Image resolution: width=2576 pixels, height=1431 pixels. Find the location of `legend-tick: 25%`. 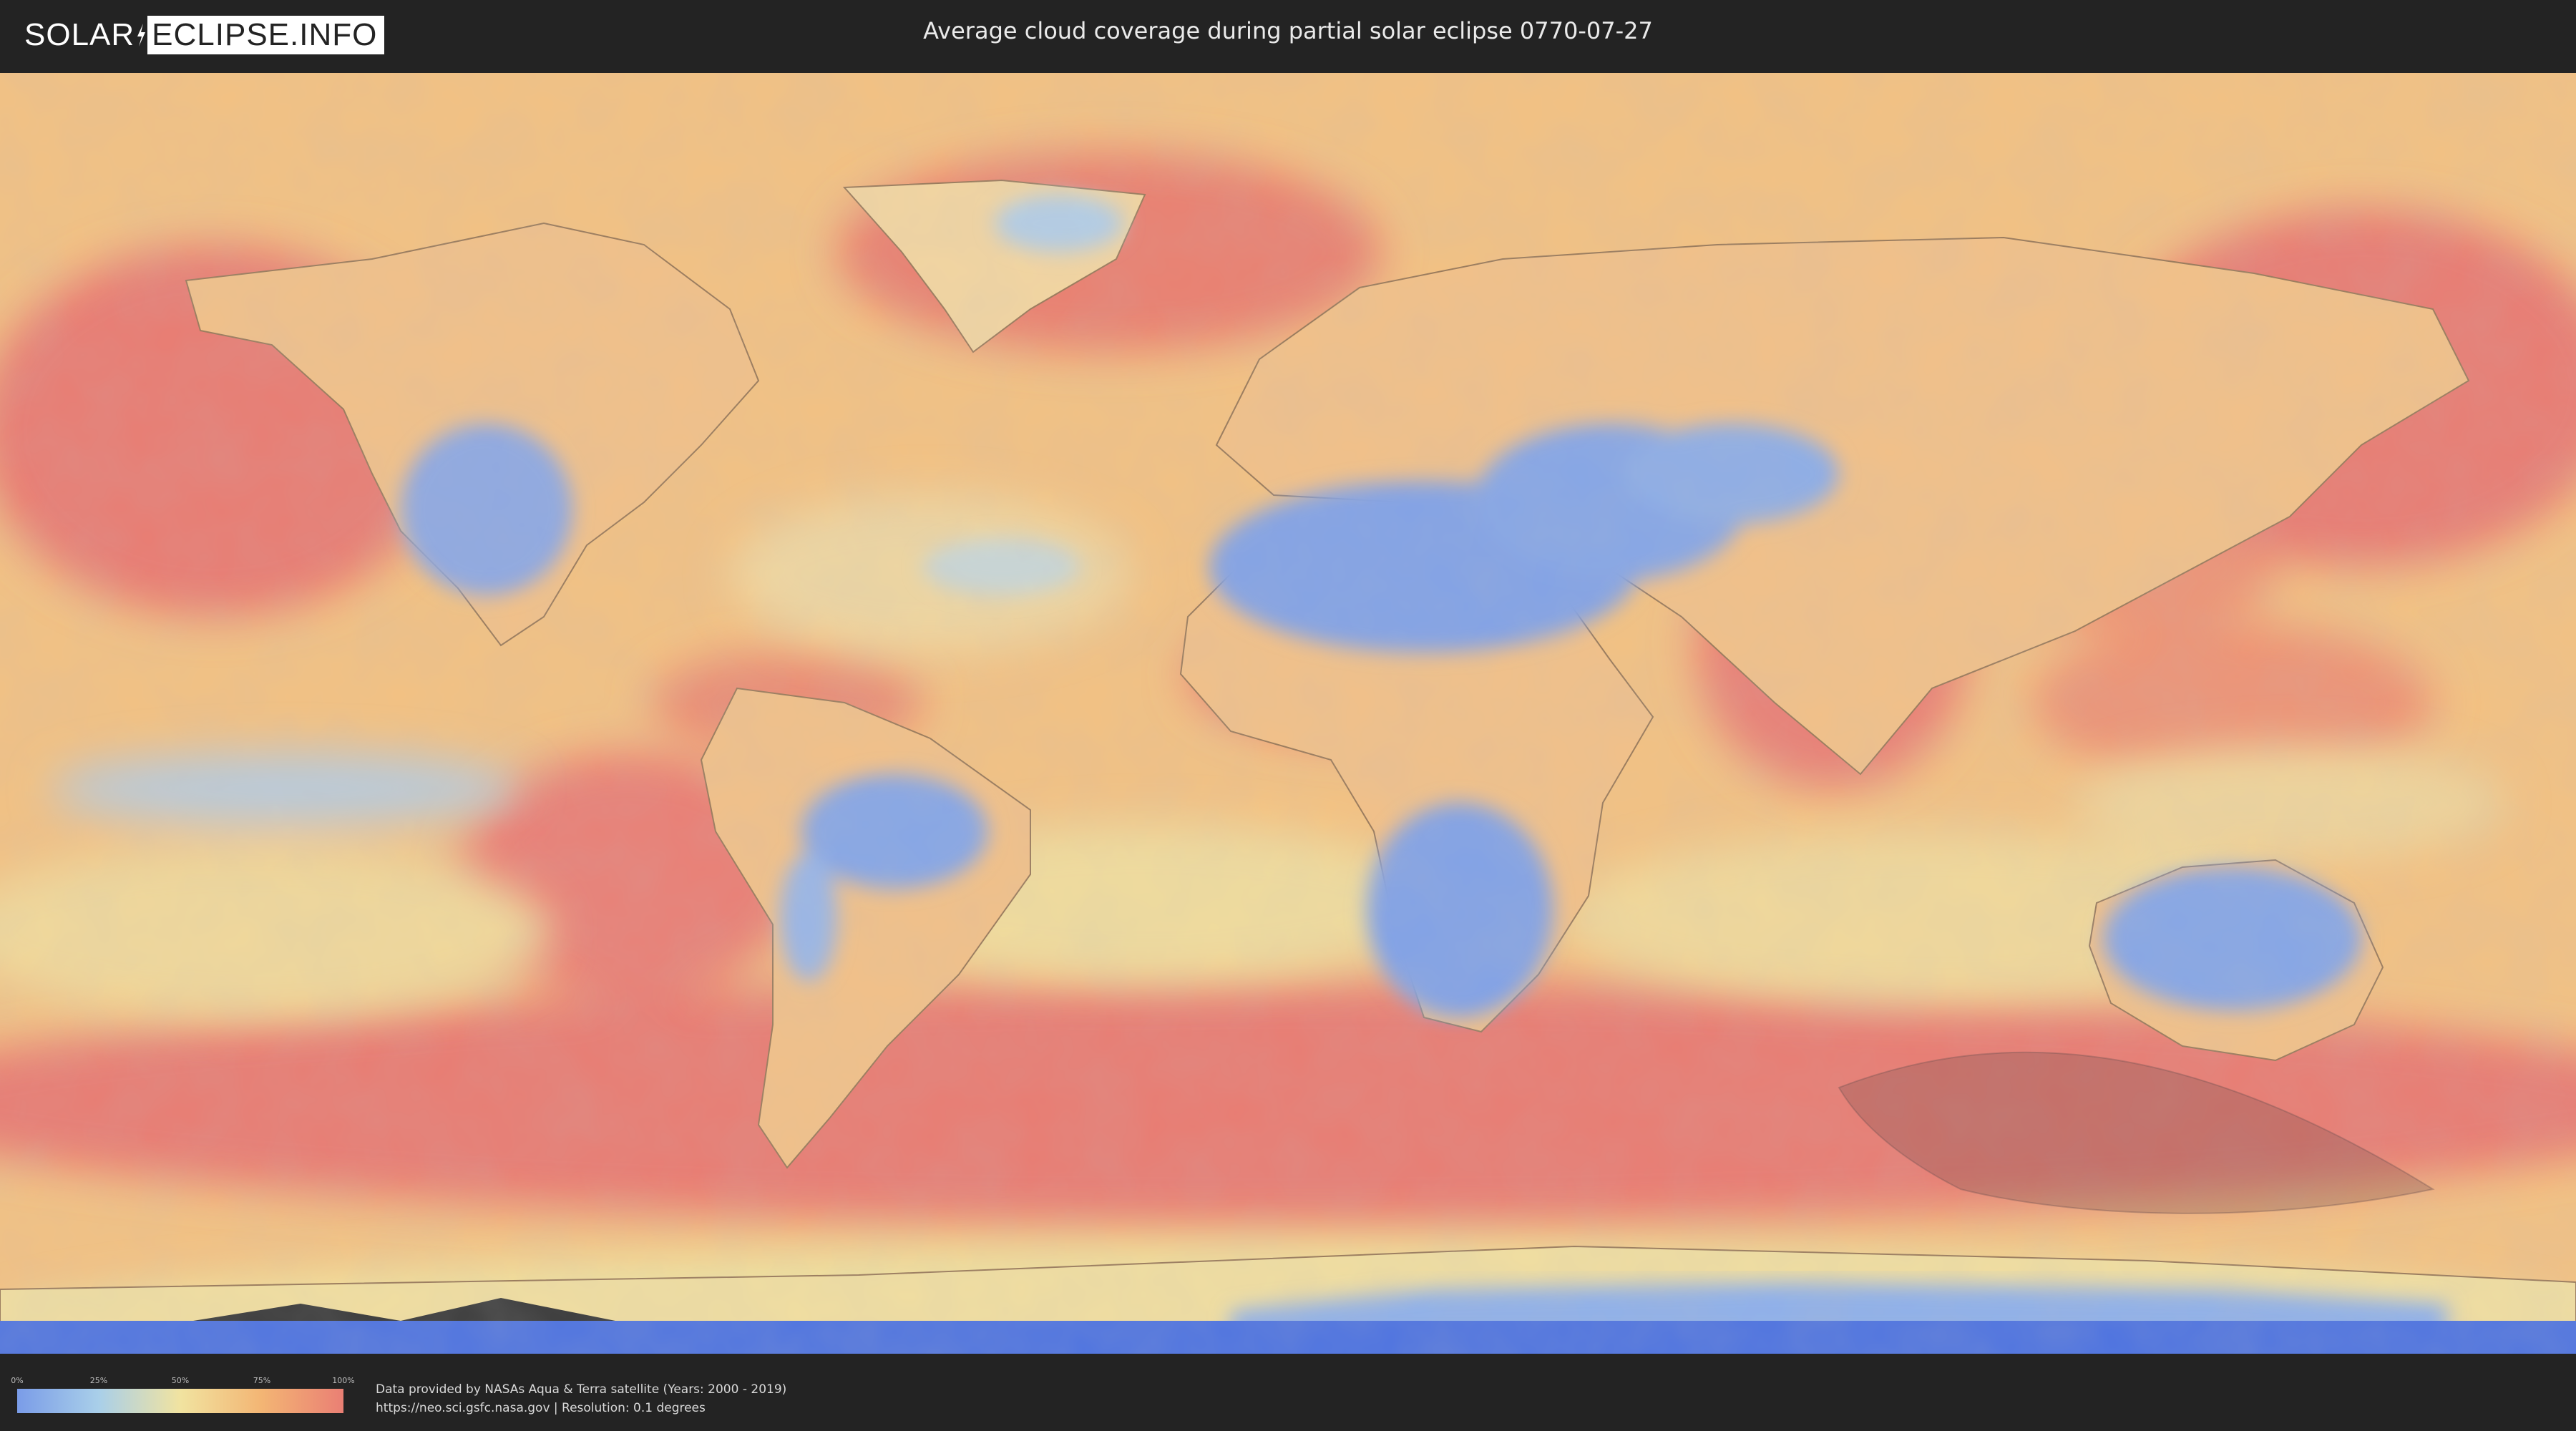

legend-tick: 25% is located at coordinates (98, 1380).